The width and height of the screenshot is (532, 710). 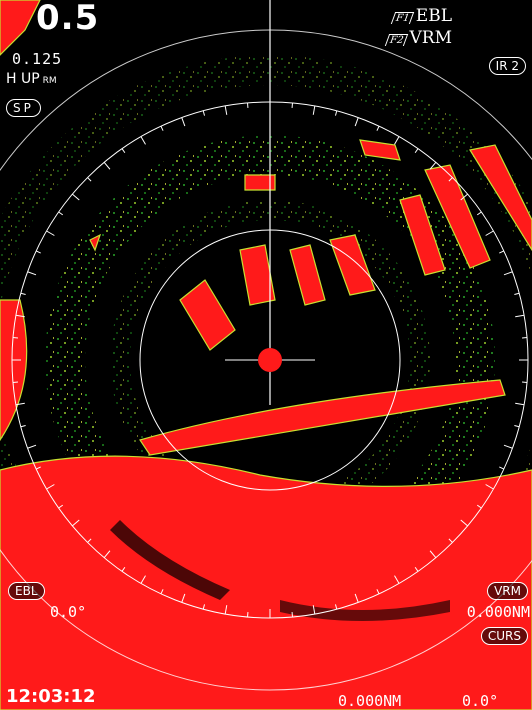 What do you see at coordinates (480, 701) in the screenshot?
I see `cursor-bearing-readout: 0.0°` at bounding box center [480, 701].